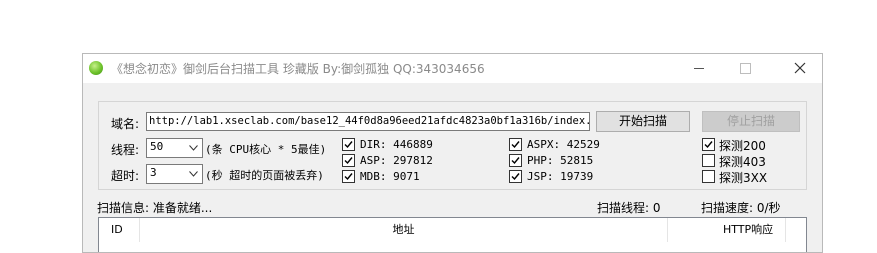 This screenshot has height=253, width=877. I want to click on timeout-hint: (秒 超时的页面被丢弃), so click(264, 175).